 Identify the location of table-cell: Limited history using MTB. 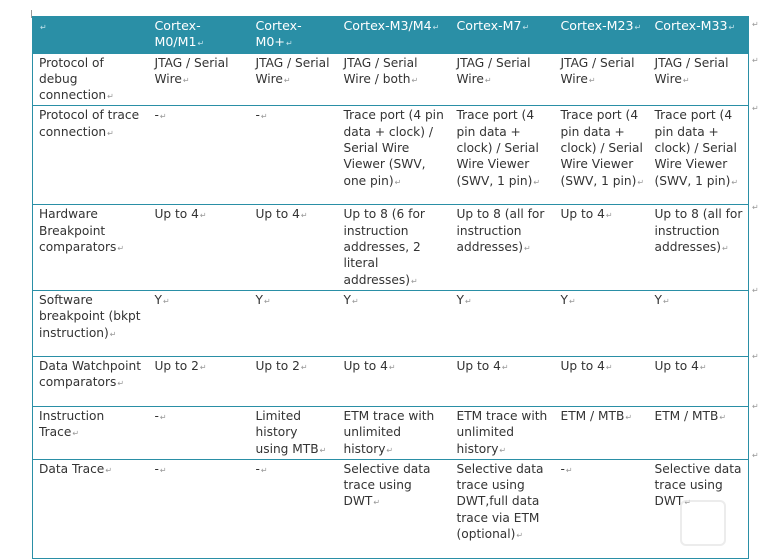
(293, 432).